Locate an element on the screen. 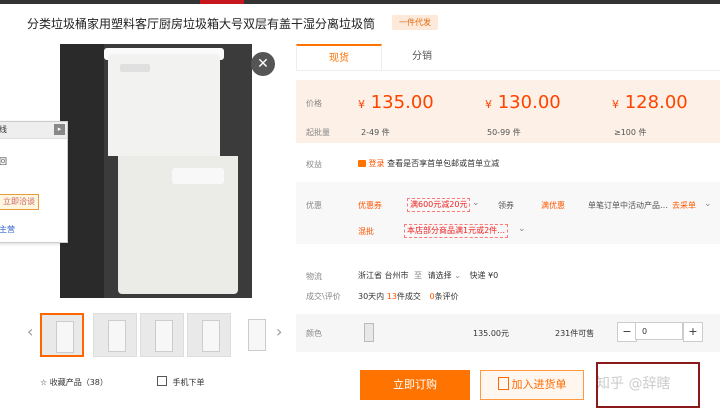 This screenshot has width=720, height=419. benefit-text: 查看是否享首单包邮或首单立减 is located at coordinates (443, 163).